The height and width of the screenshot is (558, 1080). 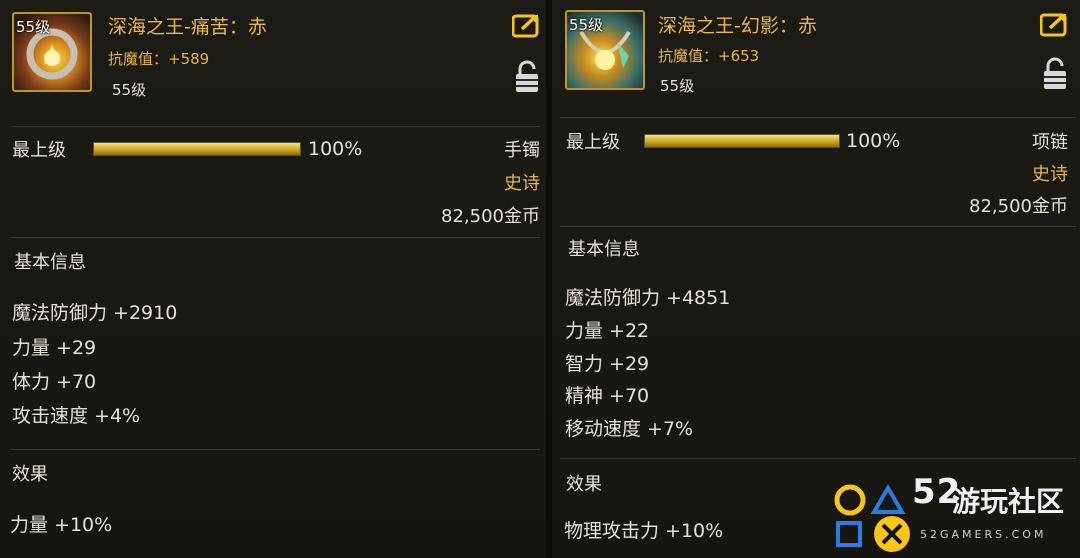 What do you see at coordinates (648, 298) in the screenshot?
I see `stat-line: 魔法防御力 +4851` at bounding box center [648, 298].